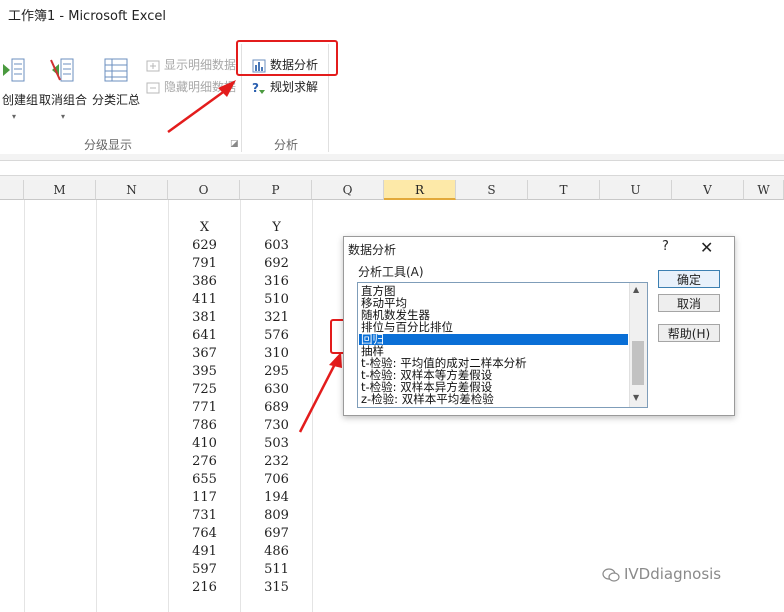 The image size is (784, 612). Describe the element at coordinates (276, 228) in the screenshot. I see `cell-header-y: Y` at that location.